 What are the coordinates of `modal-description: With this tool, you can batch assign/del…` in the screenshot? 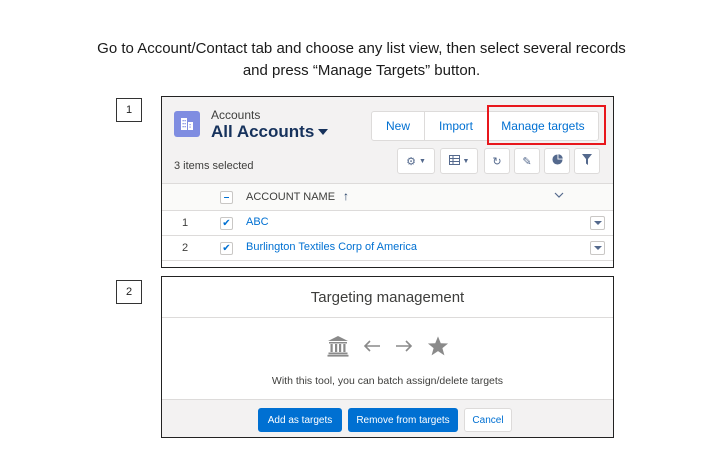 It's located at (387, 381).